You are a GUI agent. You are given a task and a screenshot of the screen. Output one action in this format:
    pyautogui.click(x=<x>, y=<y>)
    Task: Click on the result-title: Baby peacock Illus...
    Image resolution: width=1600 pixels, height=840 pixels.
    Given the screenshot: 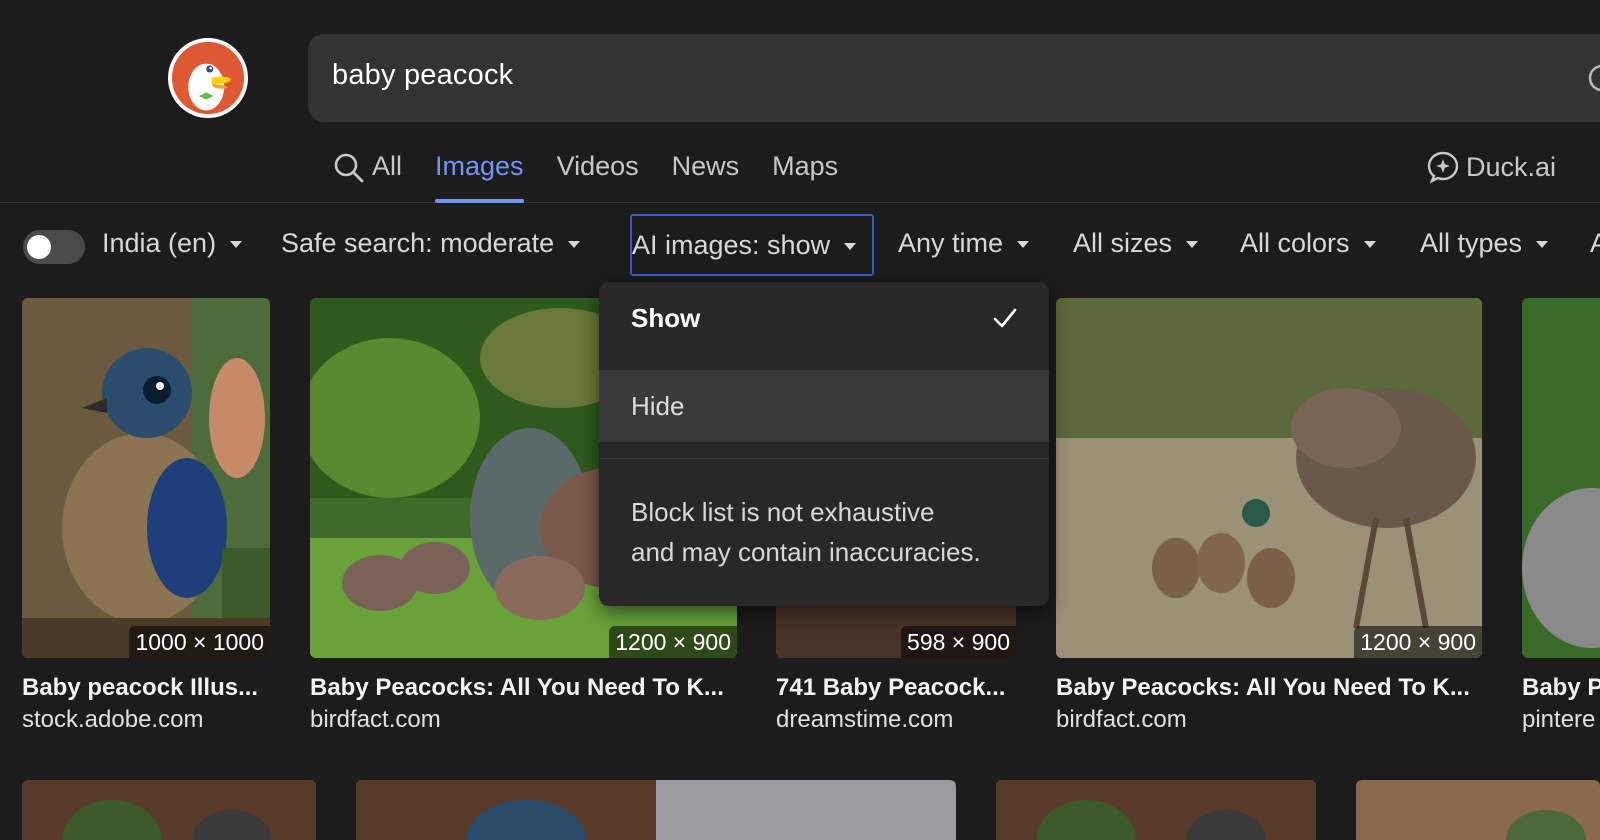 What is the action you would take?
    pyautogui.click(x=146, y=688)
    